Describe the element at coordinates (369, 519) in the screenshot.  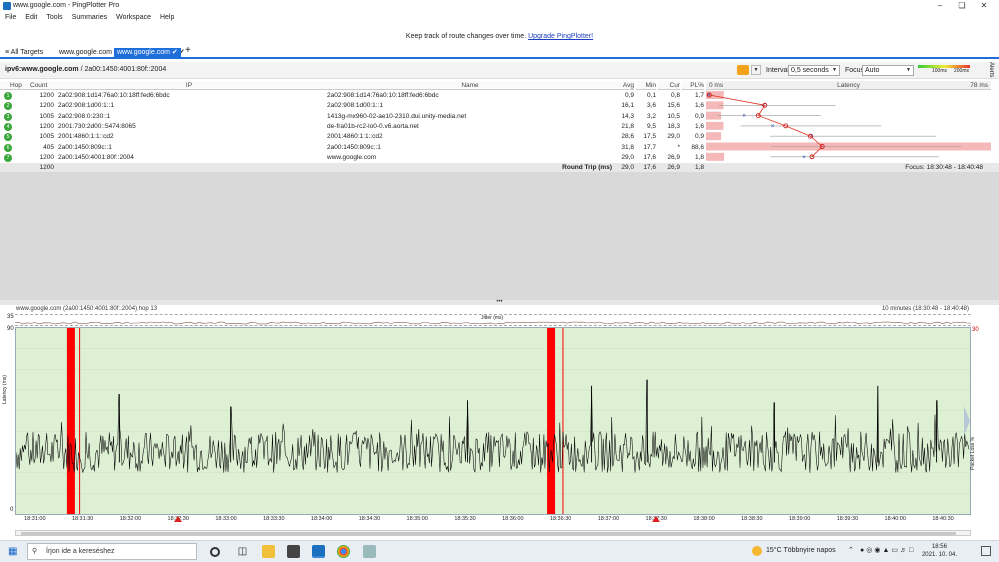
I see `x-tick-label: 18:34:30` at that location.